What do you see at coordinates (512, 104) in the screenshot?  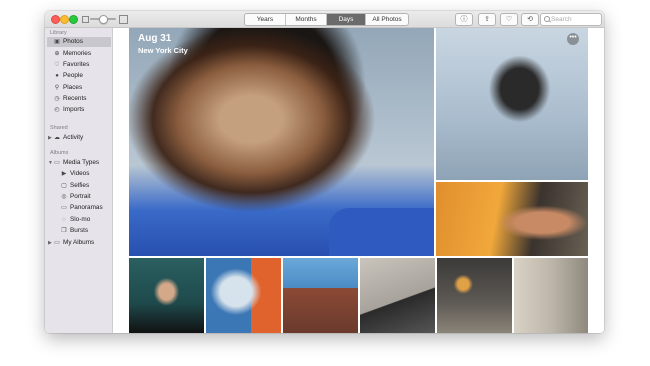 I see `photo-jumping-person: •••` at bounding box center [512, 104].